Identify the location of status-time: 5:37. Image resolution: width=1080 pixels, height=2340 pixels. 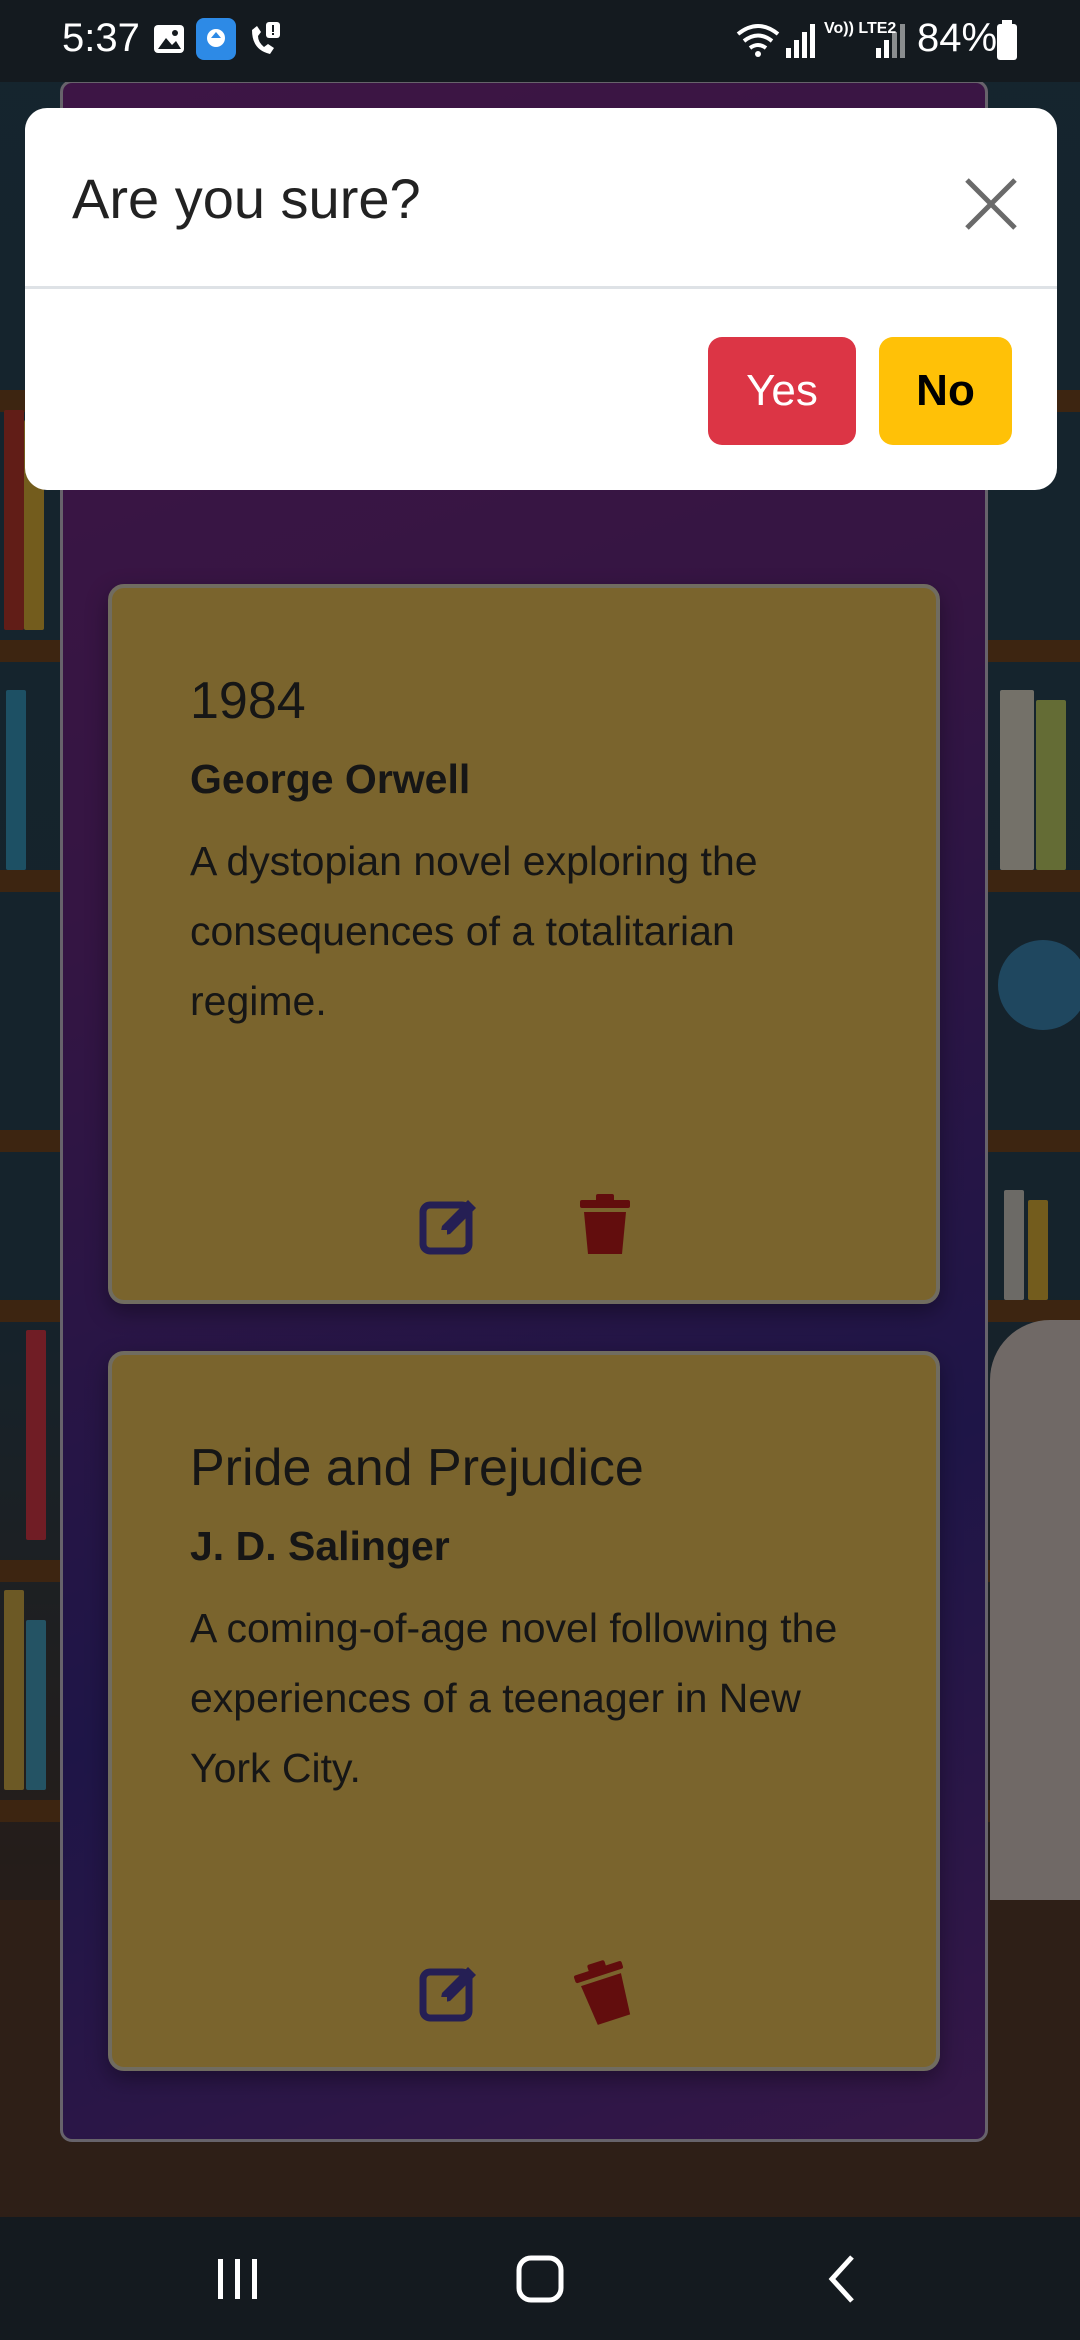
(101, 38).